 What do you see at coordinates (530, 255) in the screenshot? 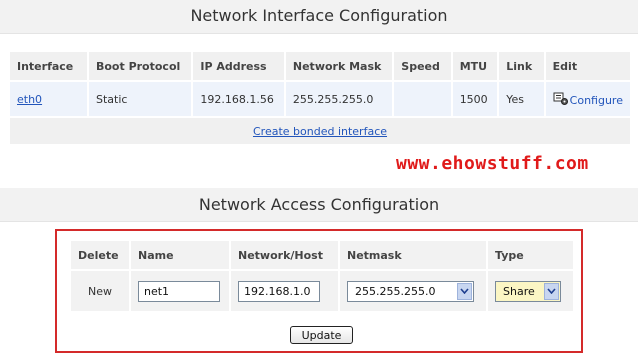
I see `col-type: Type` at bounding box center [530, 255].